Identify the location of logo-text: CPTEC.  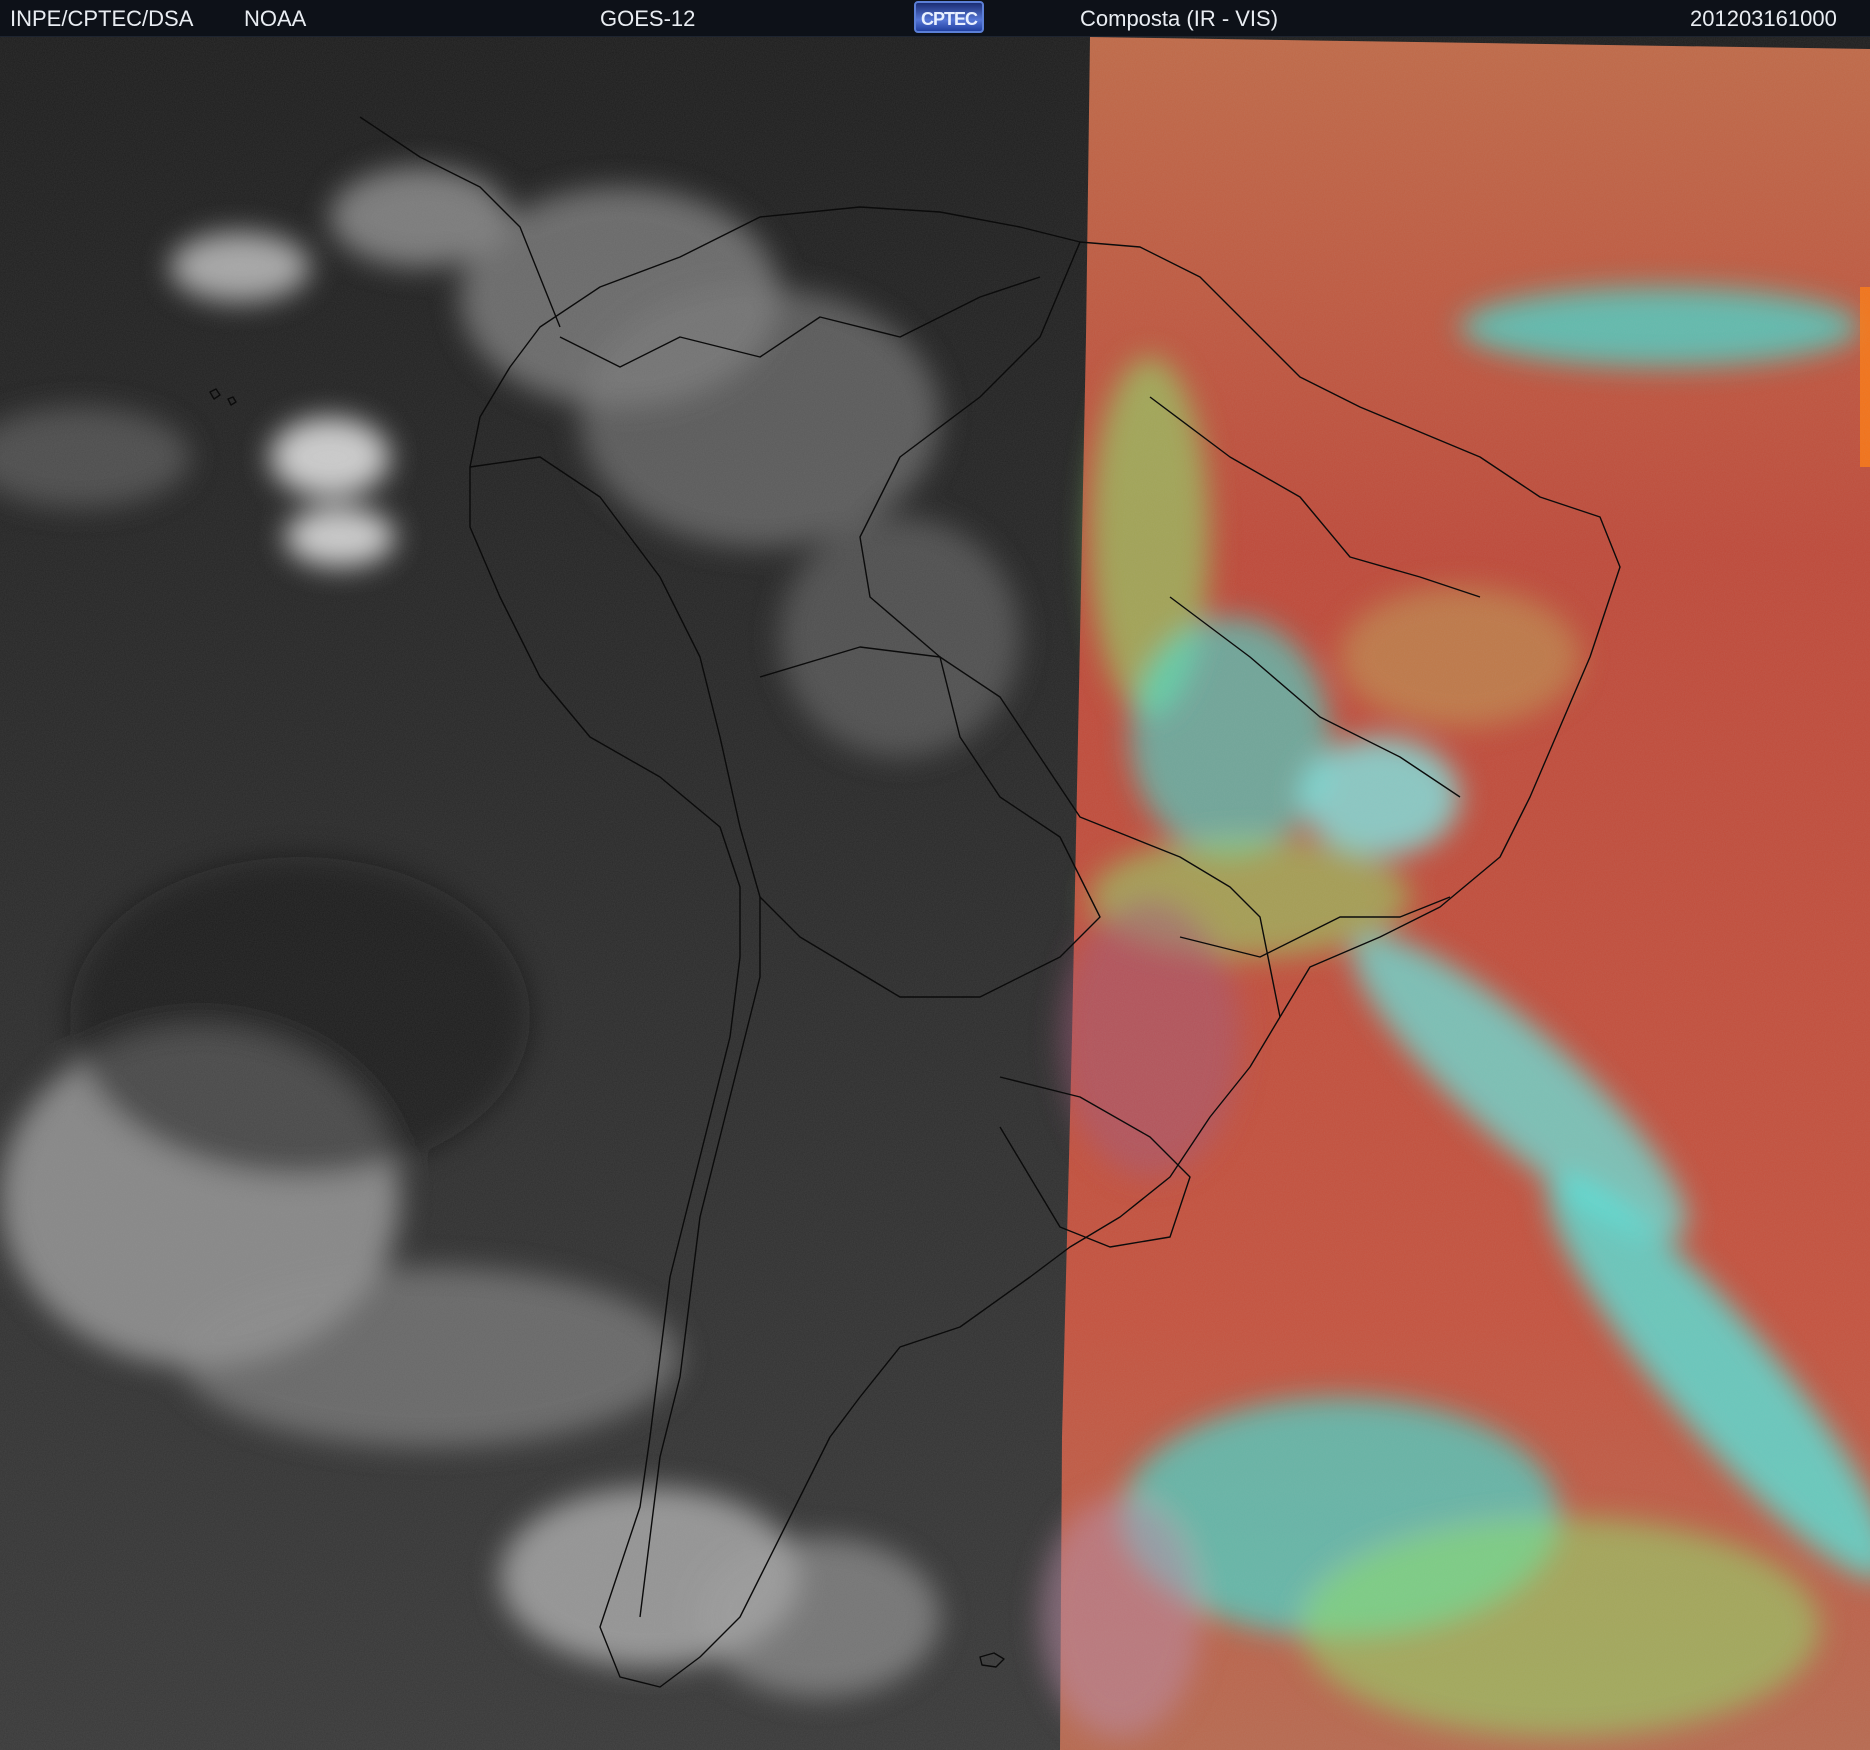
(949, 19).